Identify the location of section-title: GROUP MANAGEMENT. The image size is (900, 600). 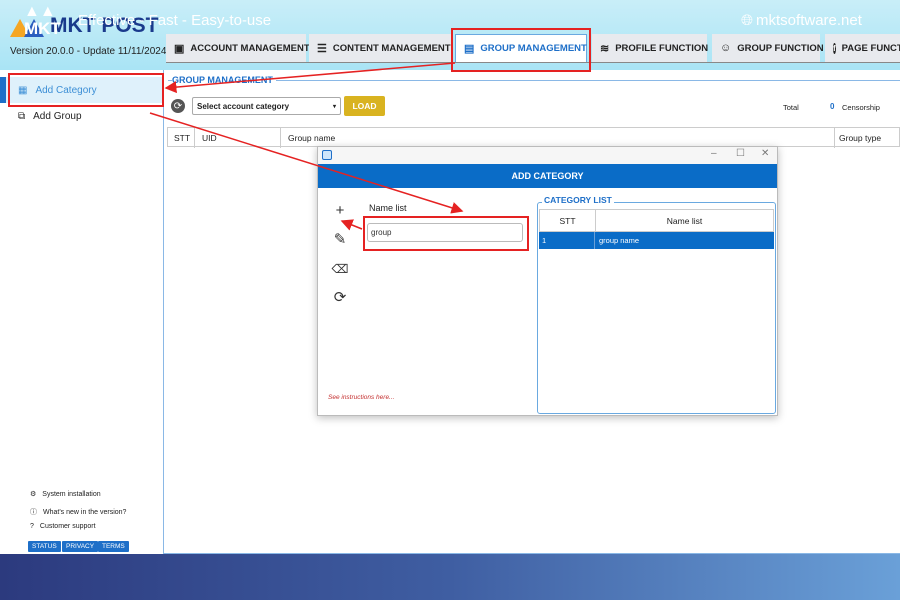
(224, 80).